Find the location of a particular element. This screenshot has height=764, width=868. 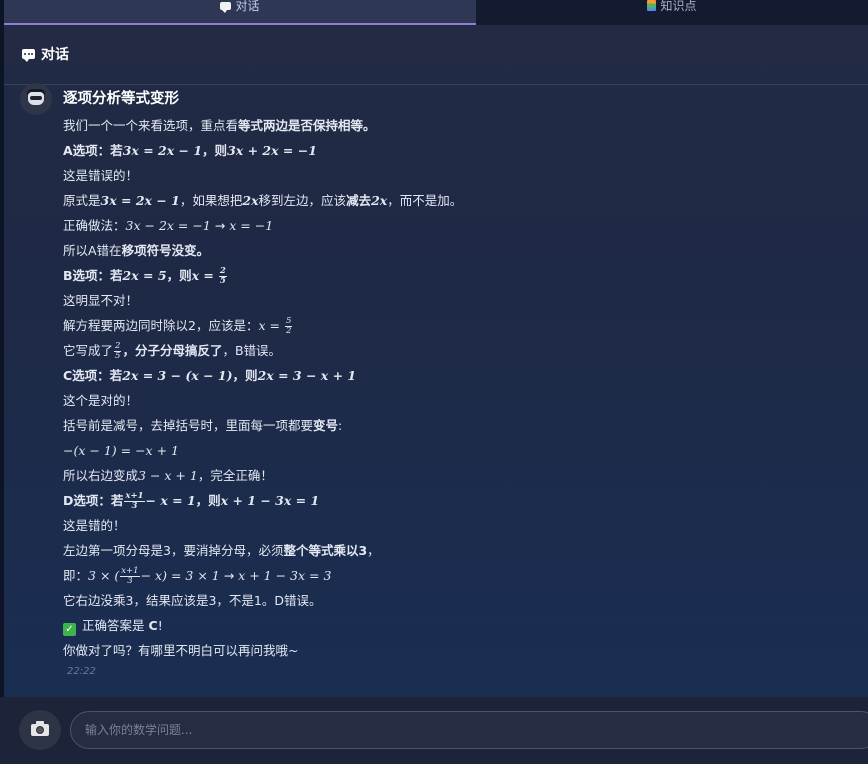

message-timestamp: 22:22 is located at coordinates (81, 671).